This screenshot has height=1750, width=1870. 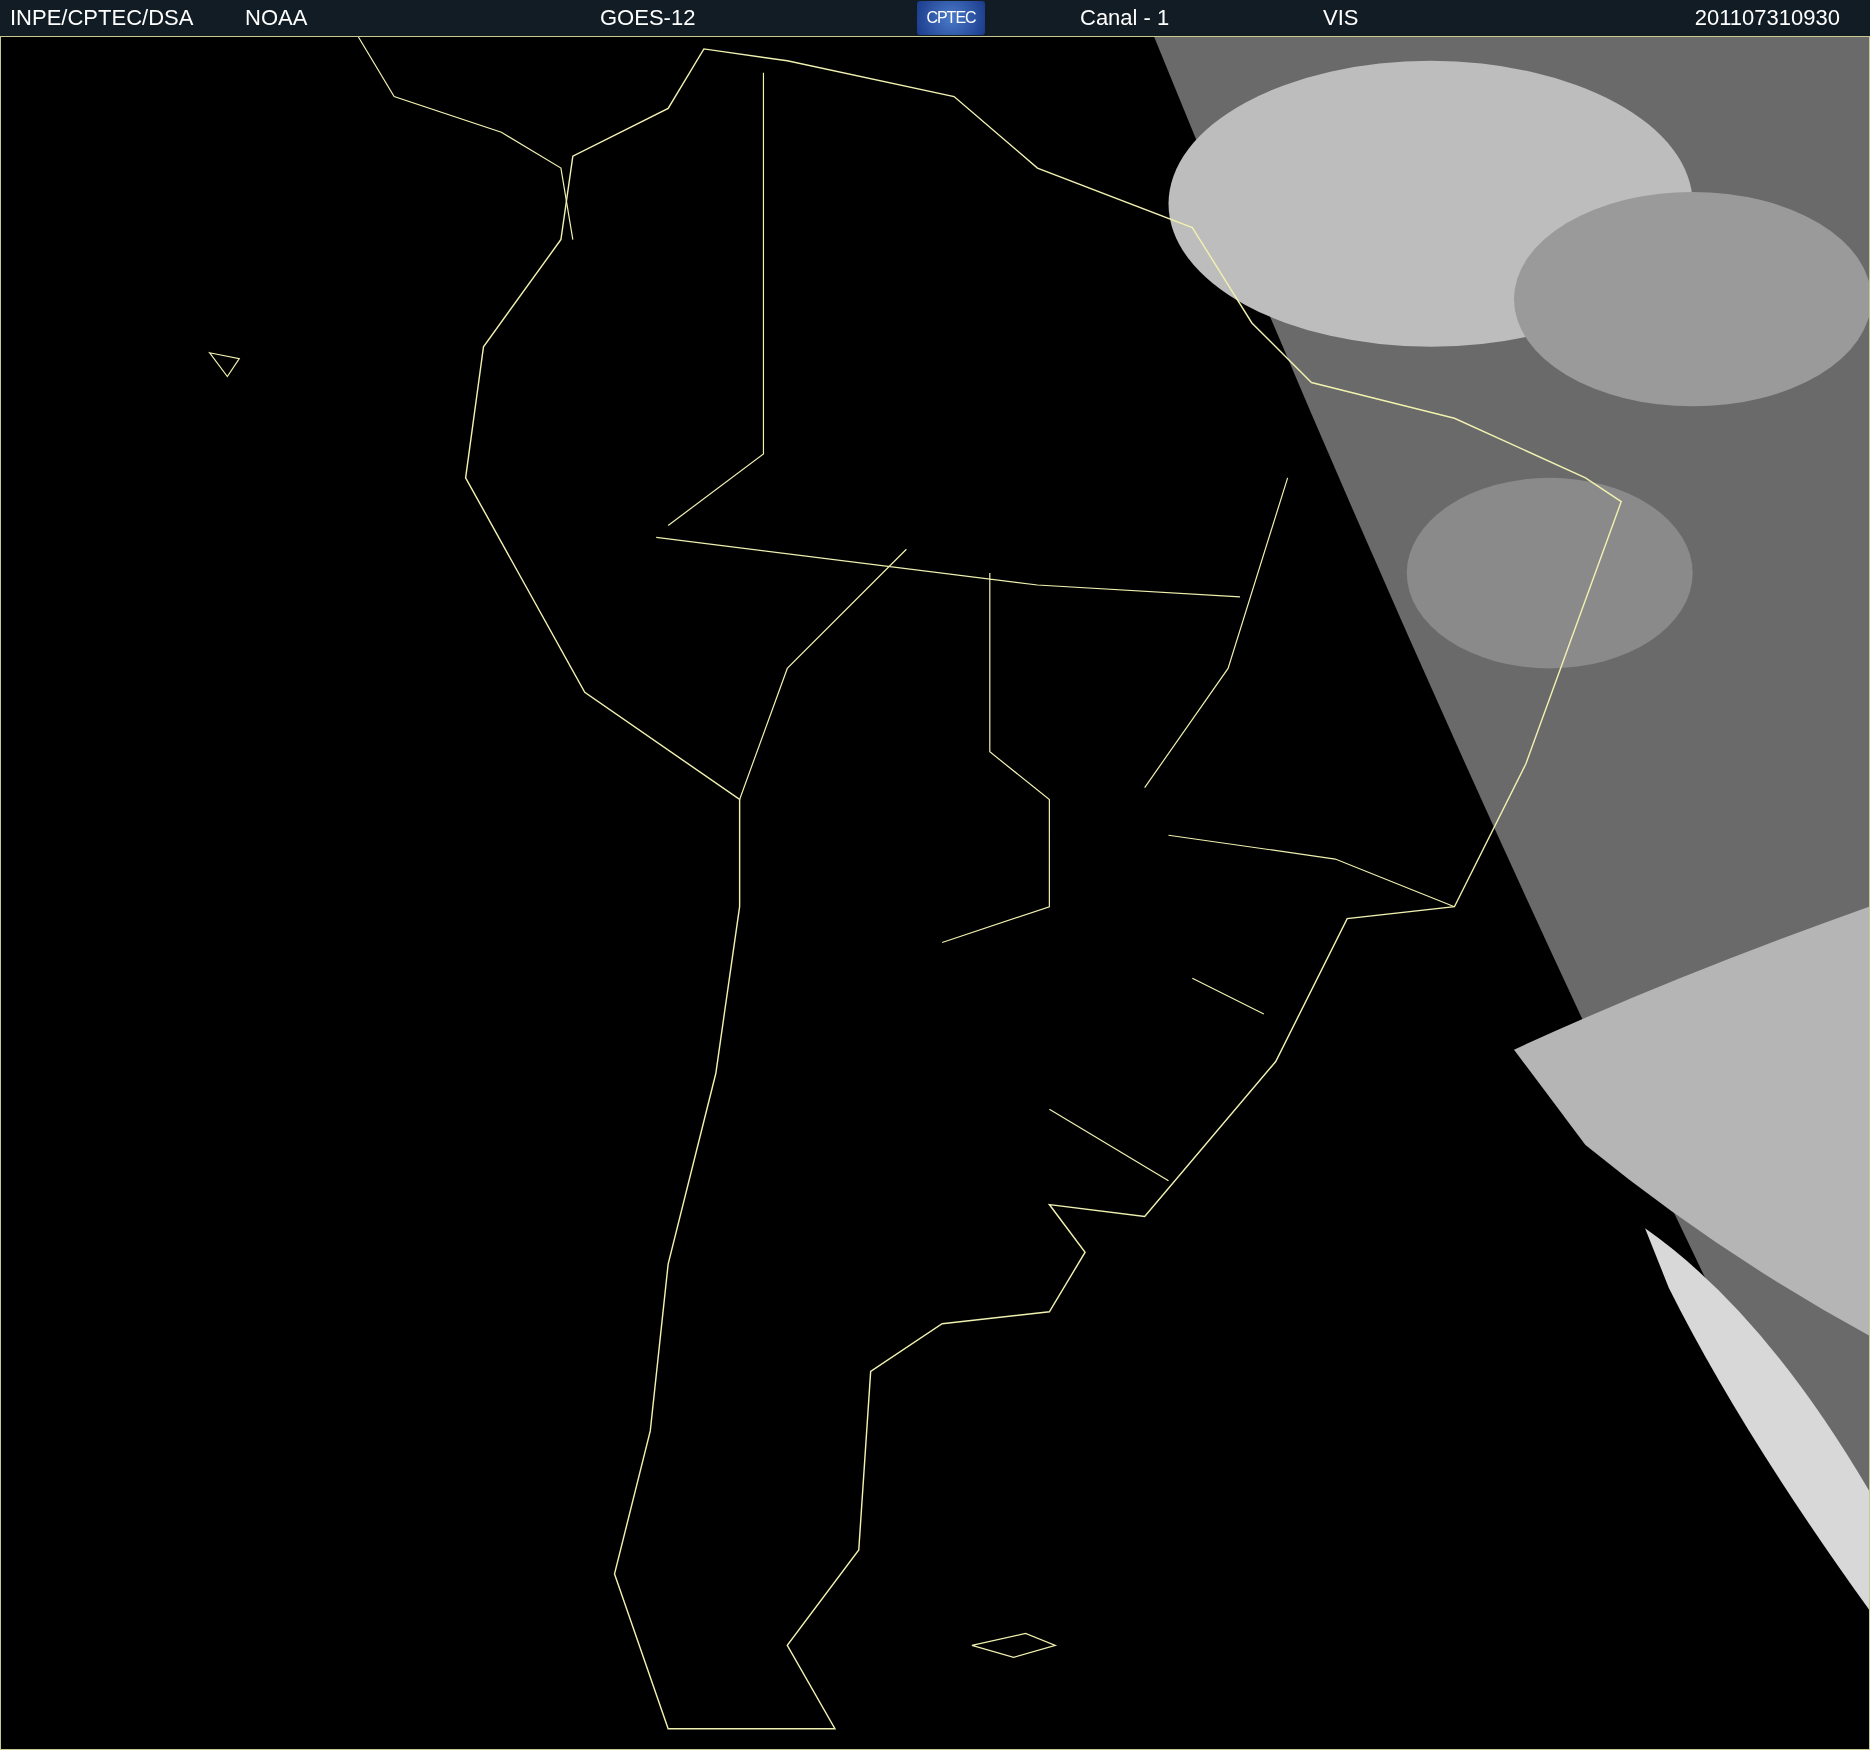 I want to click on source-label: INPE/CPTEC/DSA, so click(x=102, y=18).